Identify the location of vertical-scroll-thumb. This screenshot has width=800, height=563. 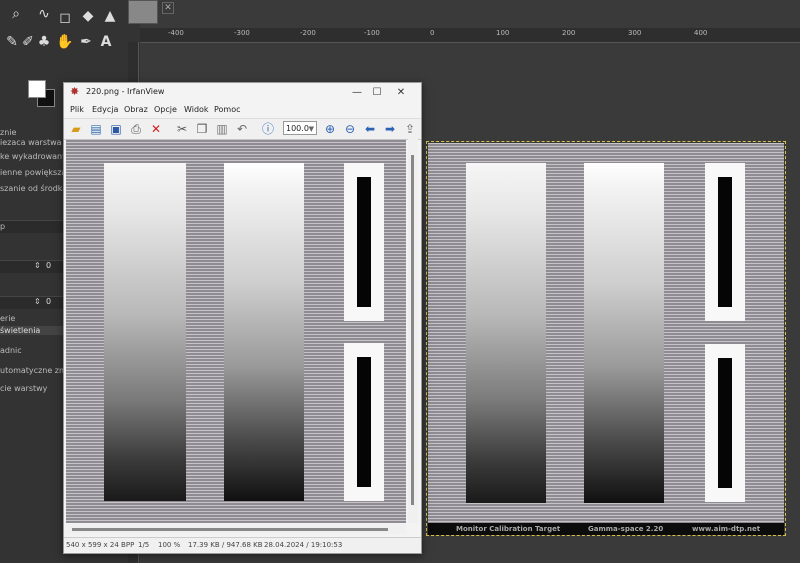
(412, 330).